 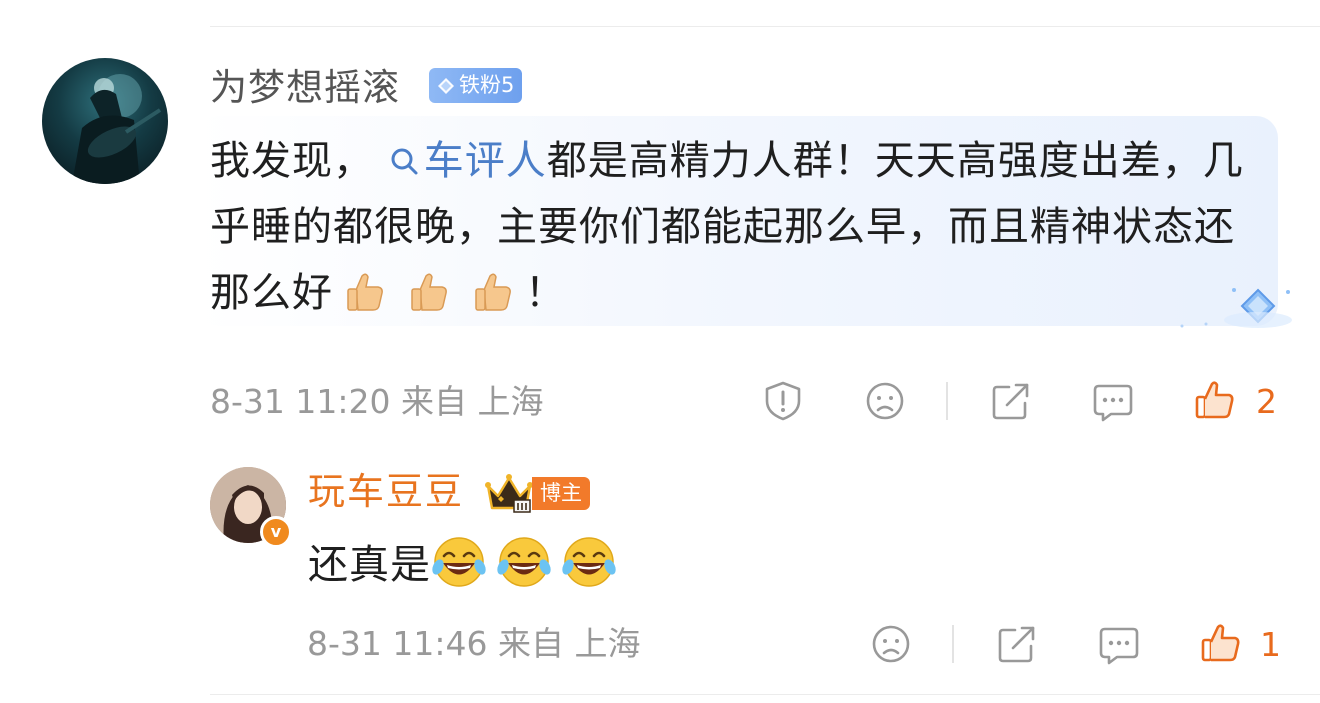 What do you see at coordinates (474, 643) in the screenshot?
I see `reply-meta: 8-31 11:46 来自 上海` at bounding box center [474, 643].